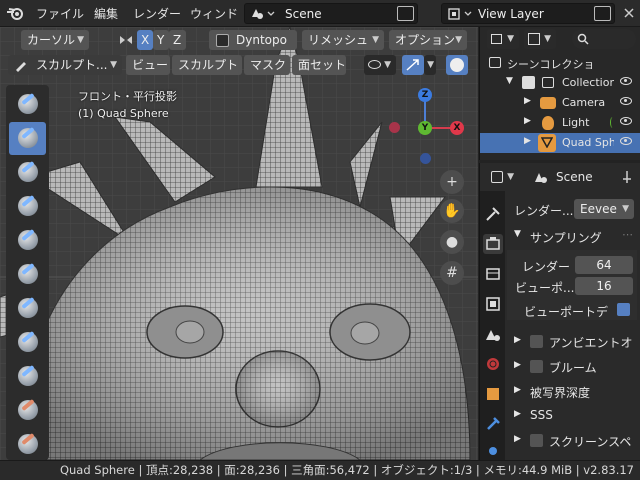  Describe the element at coordinates (604, 209) in the screenshot. I see `render-engine-dropdown: Eevee ▼` at that location.